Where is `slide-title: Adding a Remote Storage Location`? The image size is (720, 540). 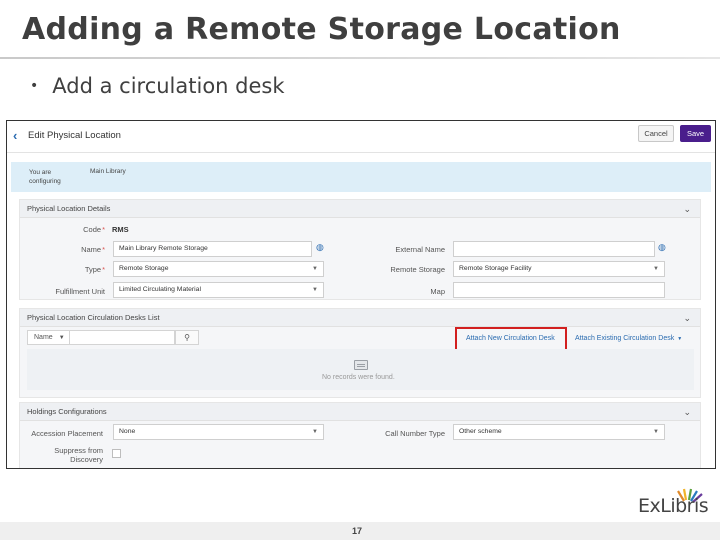 slide-title: Adding a Remote Storage Location is located at coordinates (321, 29).